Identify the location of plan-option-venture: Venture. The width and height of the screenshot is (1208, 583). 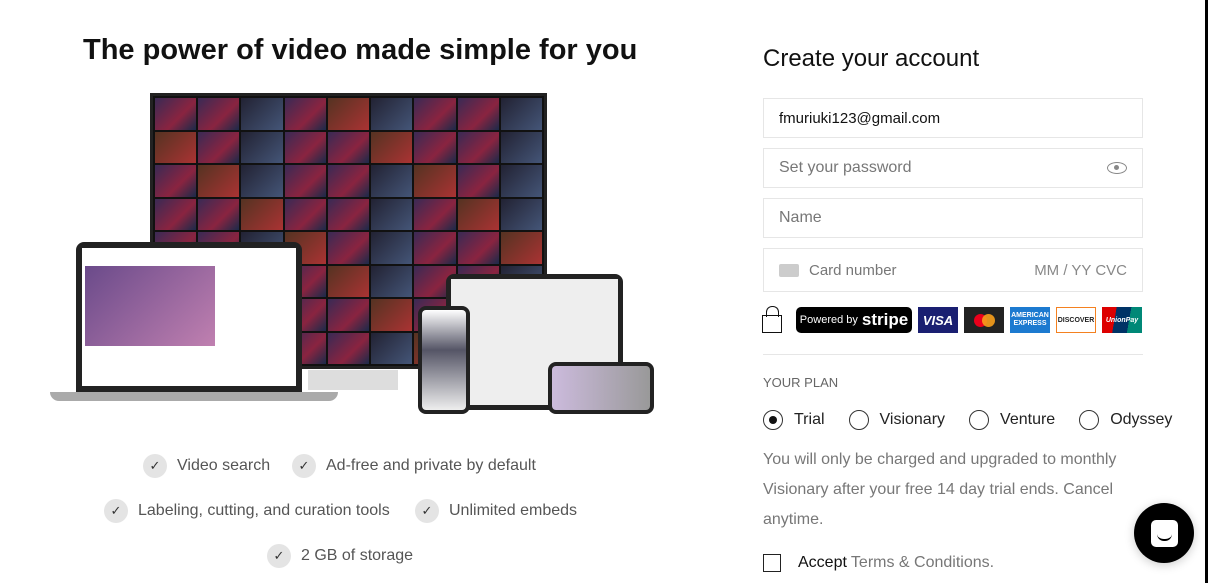
(1012, 420).